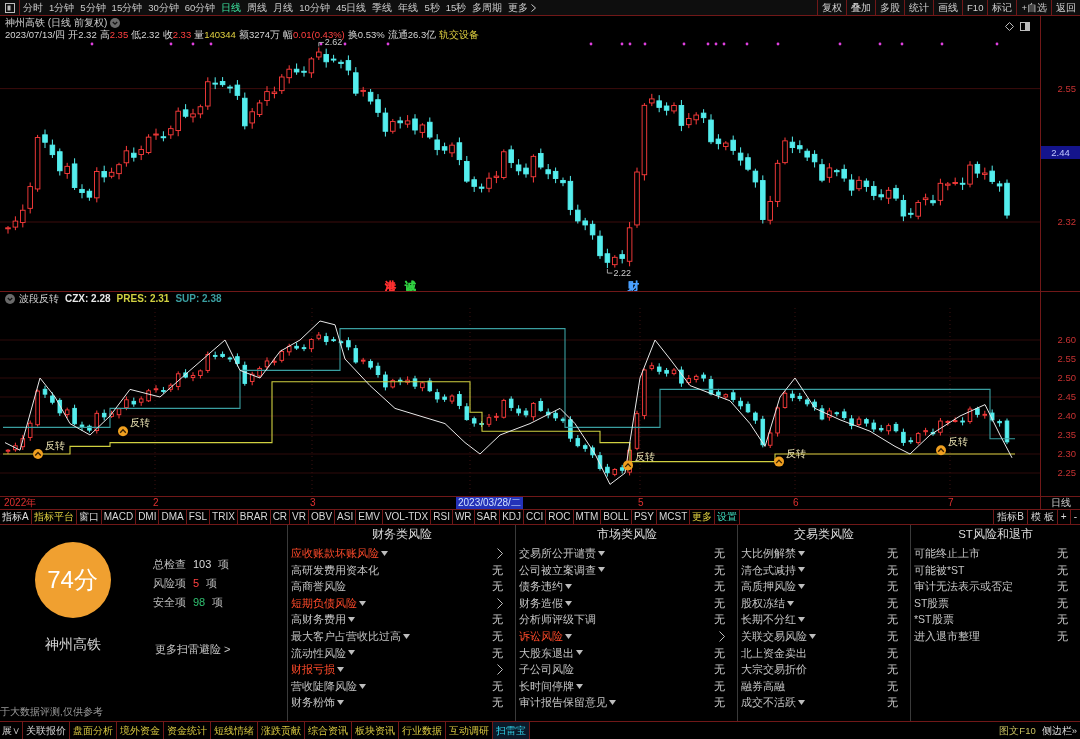  Describe the element at coordinates (948, 7) in the screenshot. I see `toolbar-button: 画线` at that location.